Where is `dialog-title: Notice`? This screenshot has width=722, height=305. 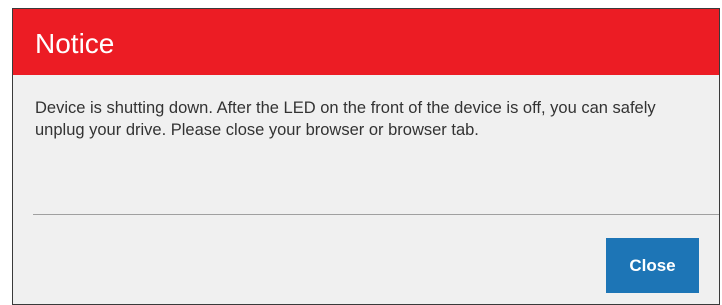 dialog-title: Notice is located at coordinates (75, 43).